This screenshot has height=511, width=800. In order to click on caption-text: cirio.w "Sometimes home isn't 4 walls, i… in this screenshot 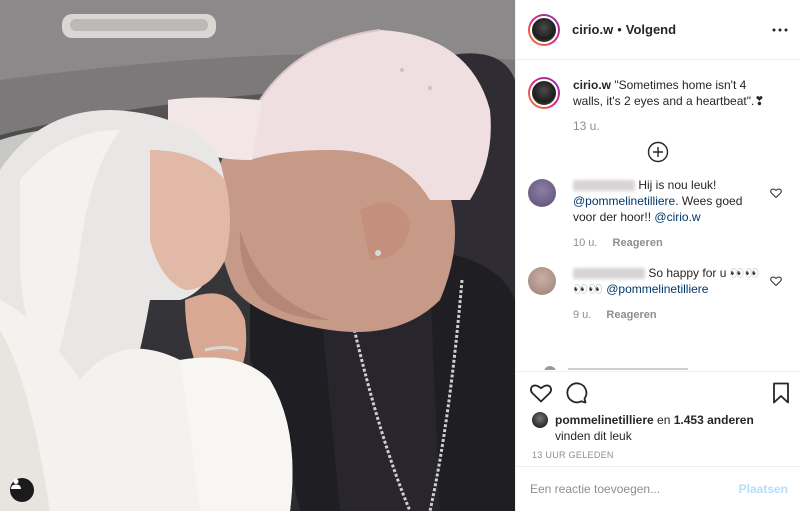, I will do `click(675, 93)`.